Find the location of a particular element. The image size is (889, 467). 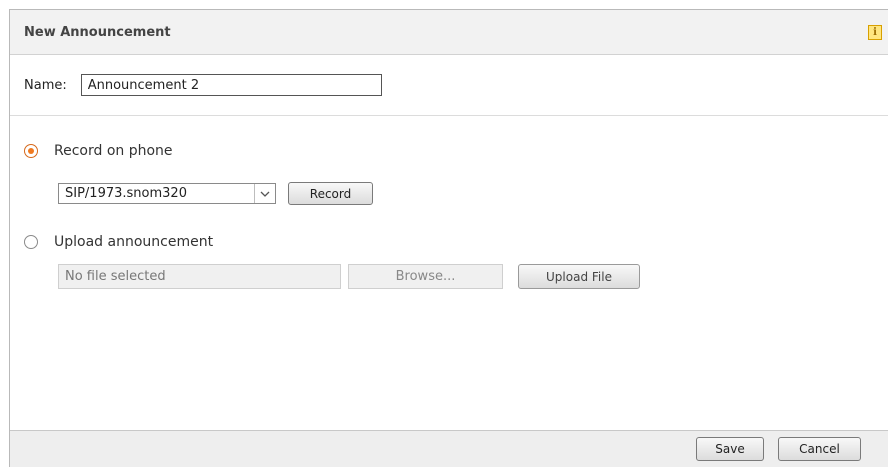

upload-announcement-option: Upload announcement is located at coordinates (118, 242).